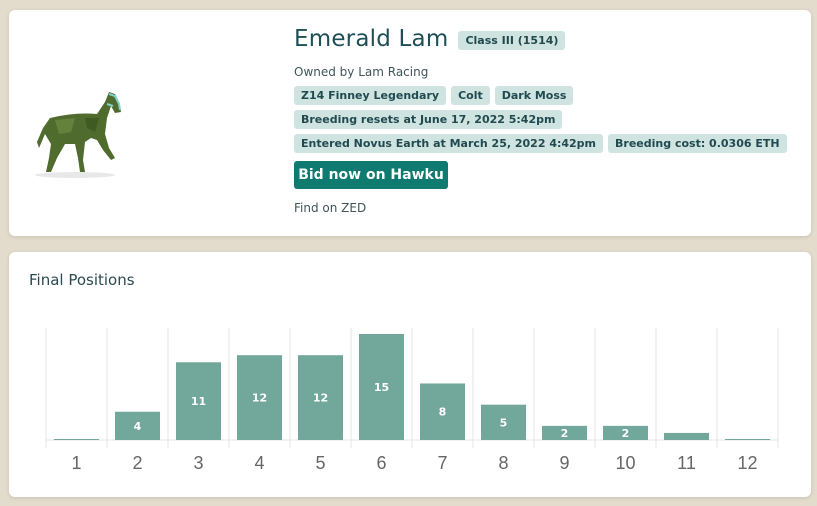  Describe the element at coordinates (503, 463) in the screenshot. I see `x-tick-label: 8` at that location.